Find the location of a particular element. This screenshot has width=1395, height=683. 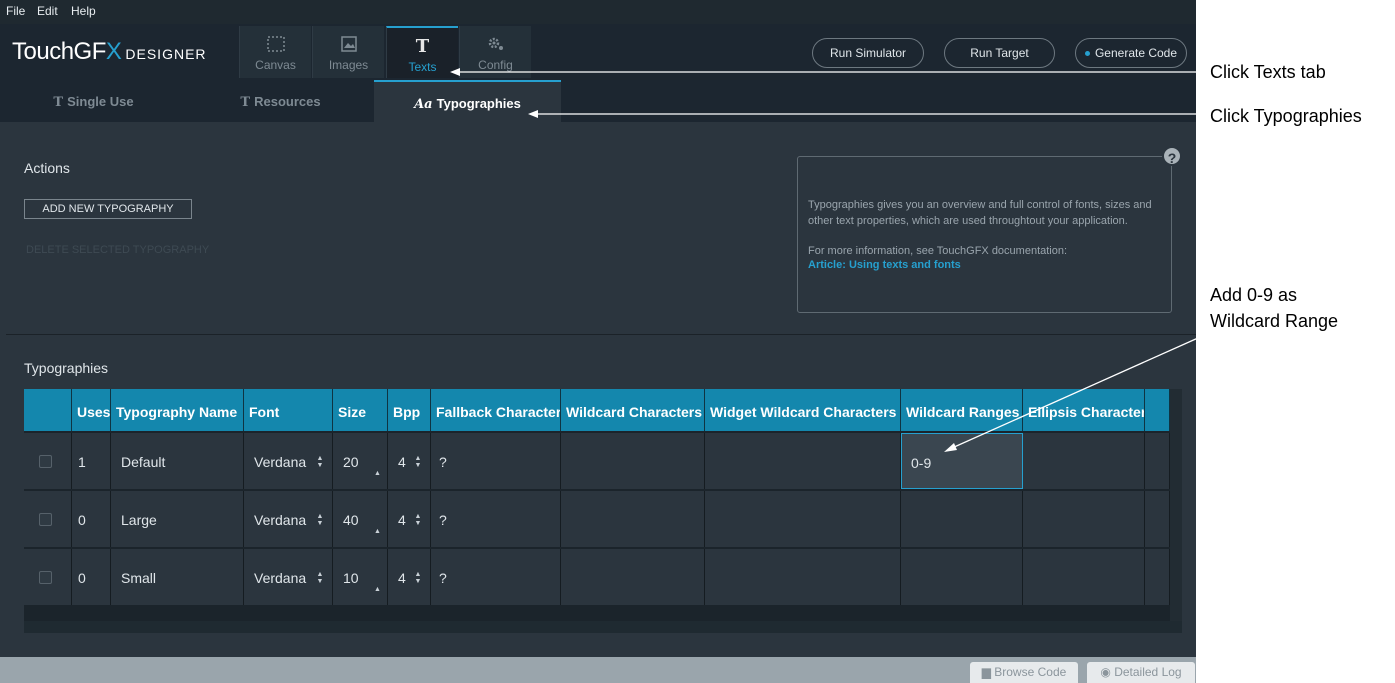

column-header-wildcard-ranges: Wildcard Ranges is located at coordinates (962, 410).